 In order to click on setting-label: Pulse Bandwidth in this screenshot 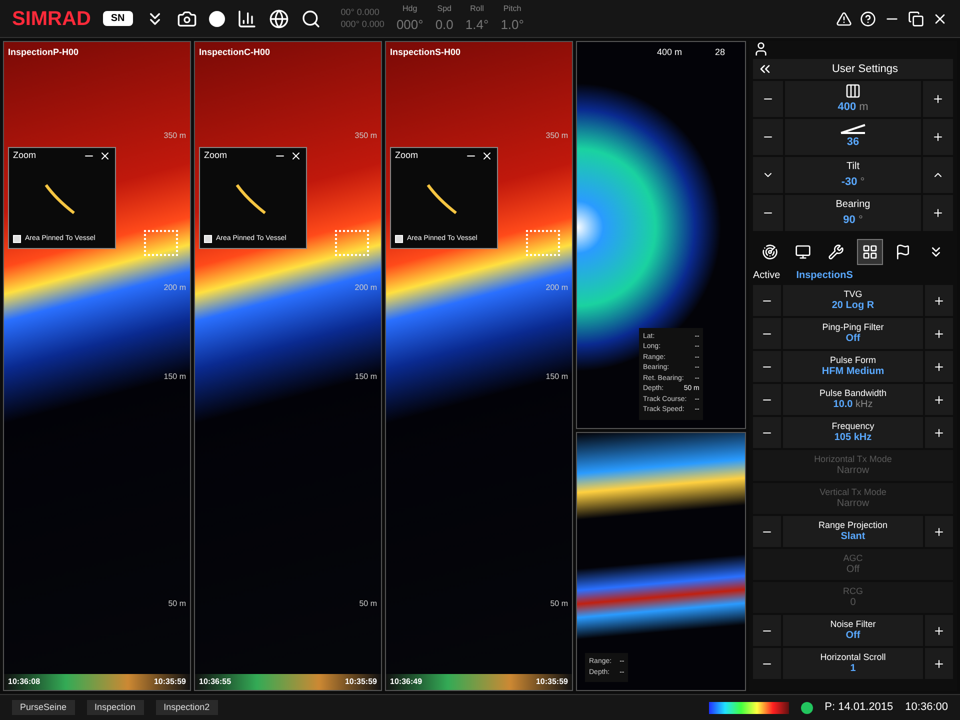, I will do `click(853, 393)`.